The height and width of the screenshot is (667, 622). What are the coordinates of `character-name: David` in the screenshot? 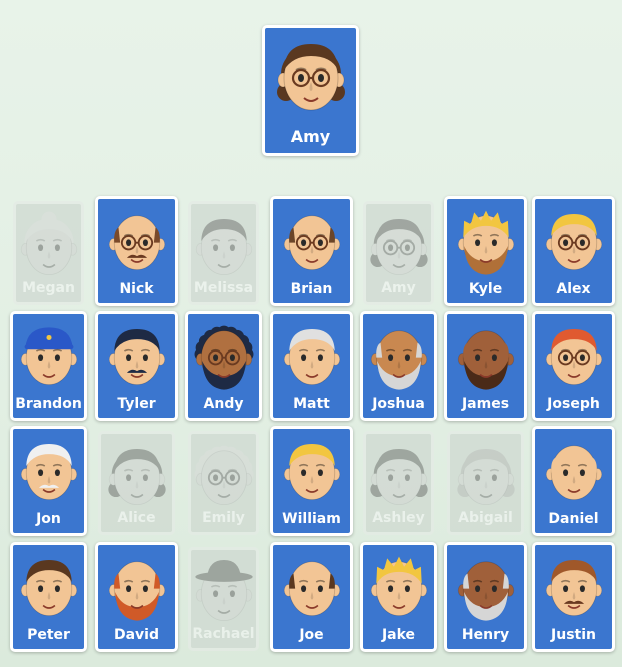 It's located at (136, 635).